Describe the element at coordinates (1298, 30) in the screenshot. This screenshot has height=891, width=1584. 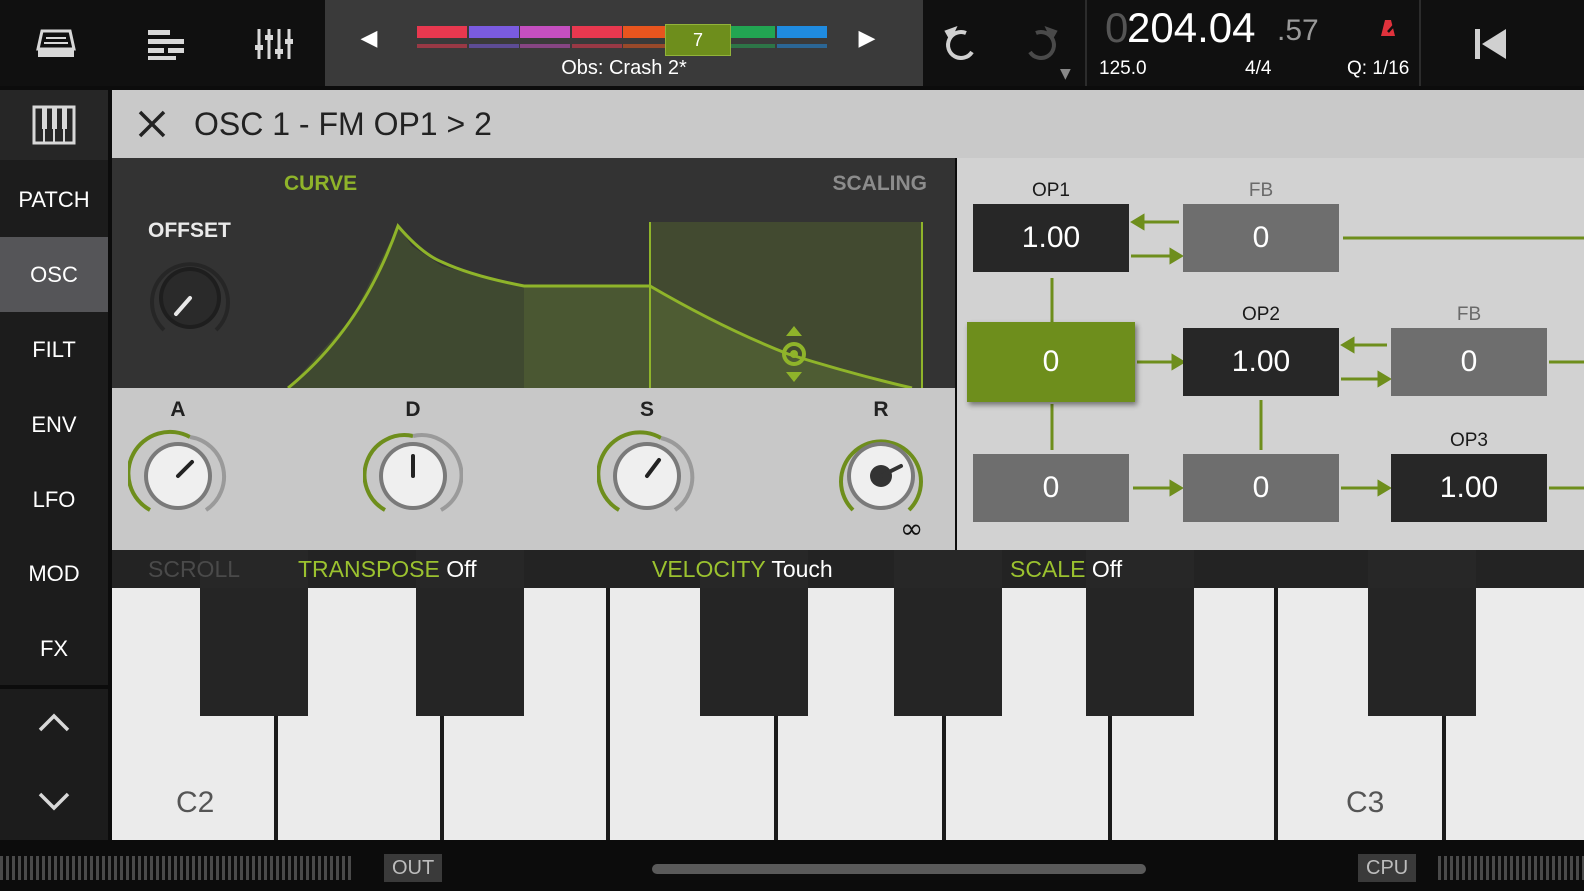
I see `time-fraction: .57` at that location.